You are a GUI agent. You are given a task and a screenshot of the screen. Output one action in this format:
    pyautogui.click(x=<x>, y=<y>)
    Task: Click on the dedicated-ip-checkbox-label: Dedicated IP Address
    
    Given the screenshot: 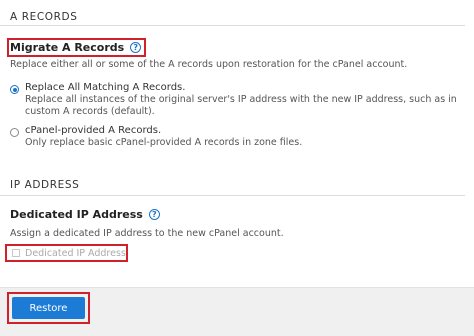 What is the action you would take?
    pyautogui.click(x=75, y=253)
    